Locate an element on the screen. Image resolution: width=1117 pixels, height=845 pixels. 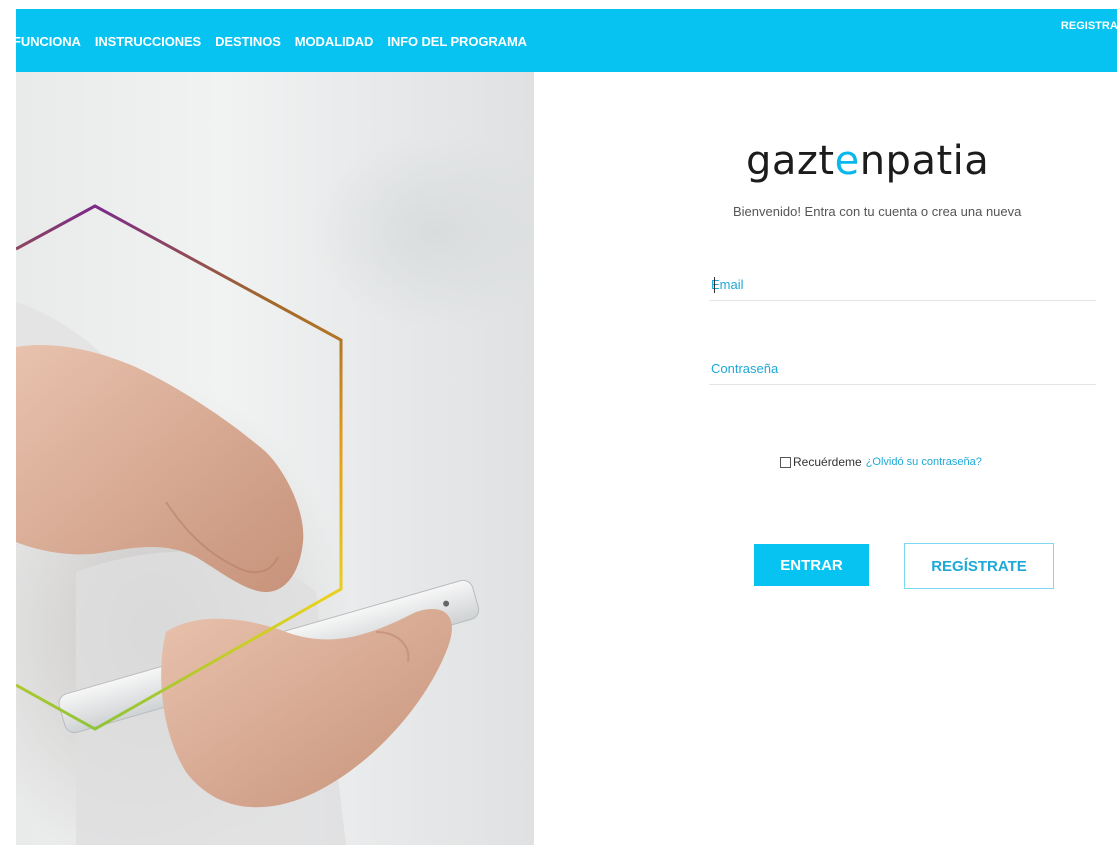
enter-button: ENTRAR is located at coordinates (811, 565).